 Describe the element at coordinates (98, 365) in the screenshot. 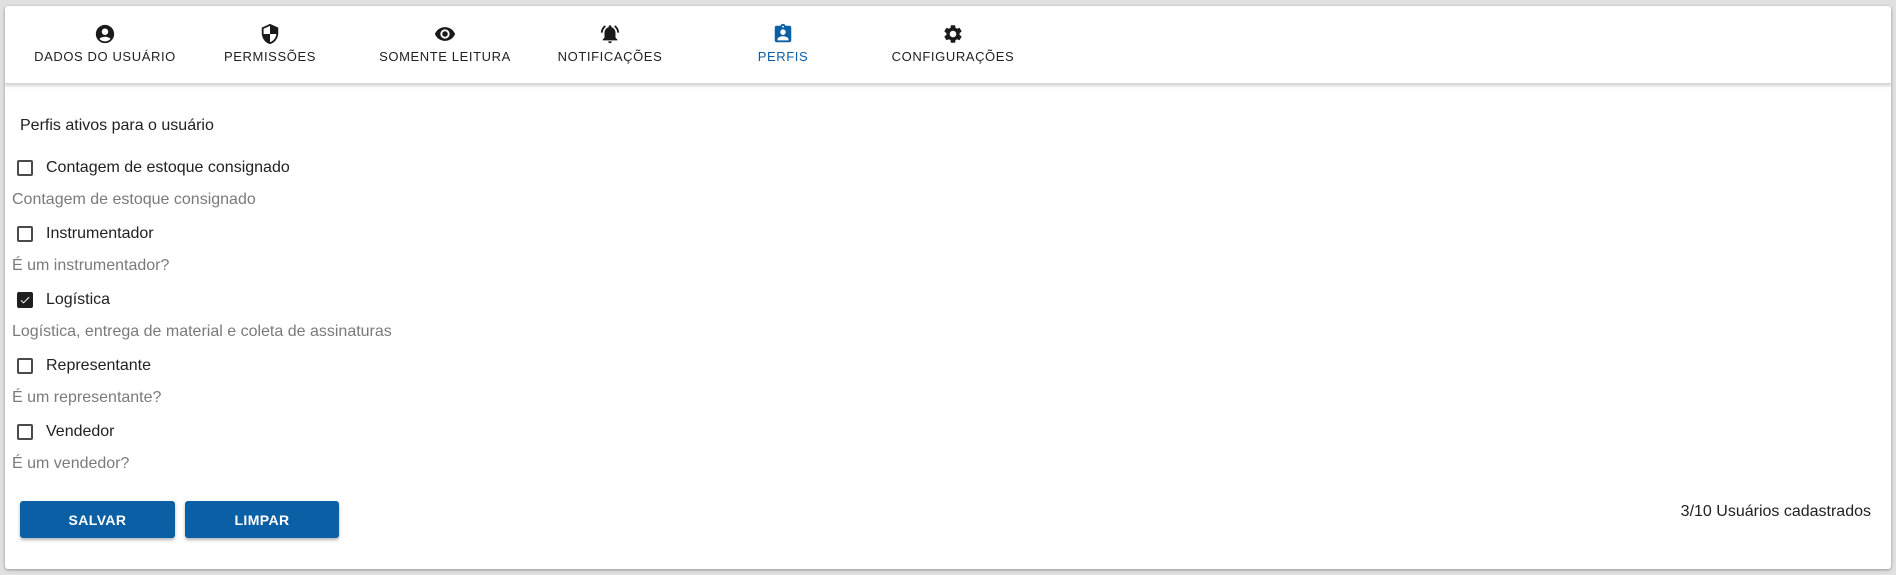

I see `option-label: Representante` at that location.